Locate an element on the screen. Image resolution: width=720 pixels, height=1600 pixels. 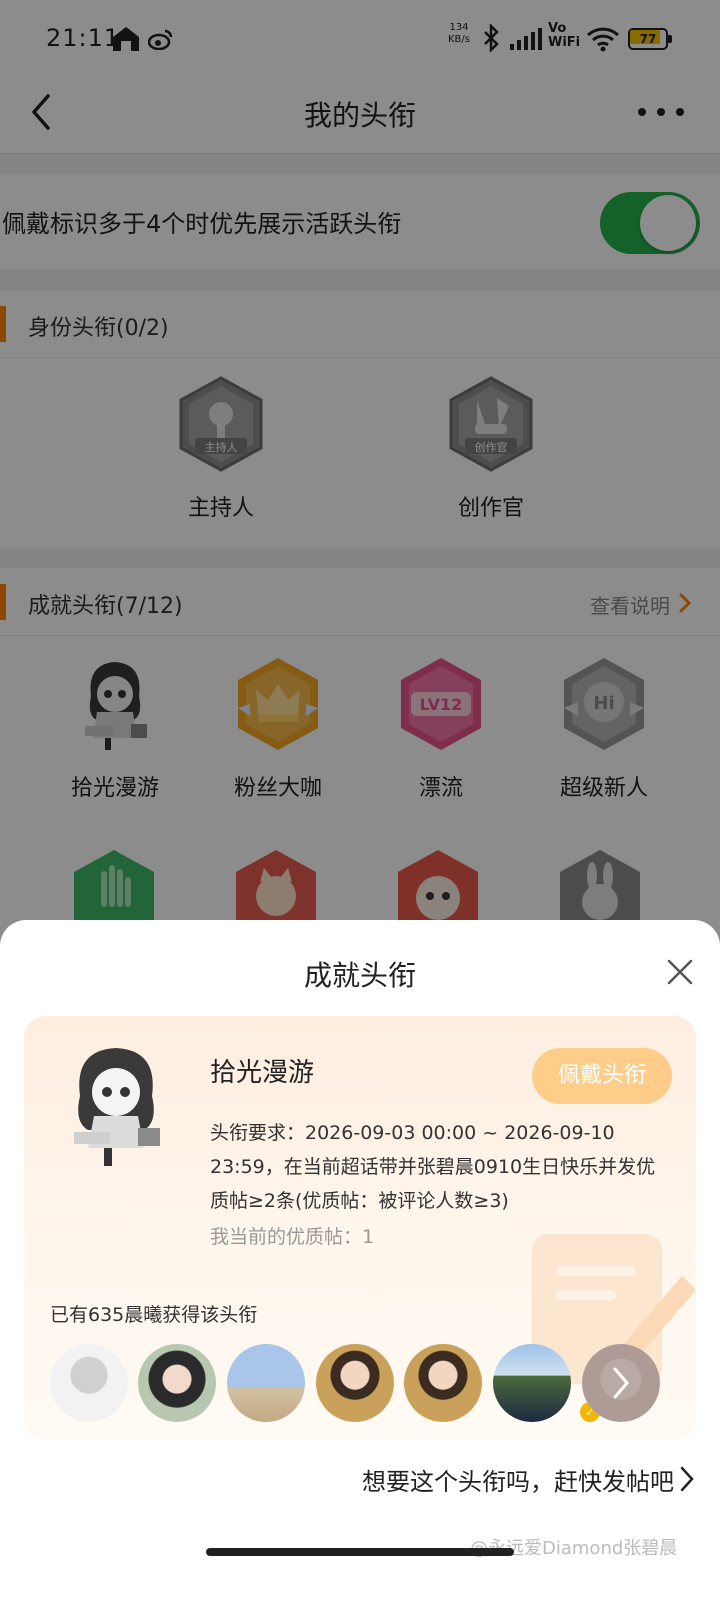
home-indicator is located at coordinates (360, 1552).